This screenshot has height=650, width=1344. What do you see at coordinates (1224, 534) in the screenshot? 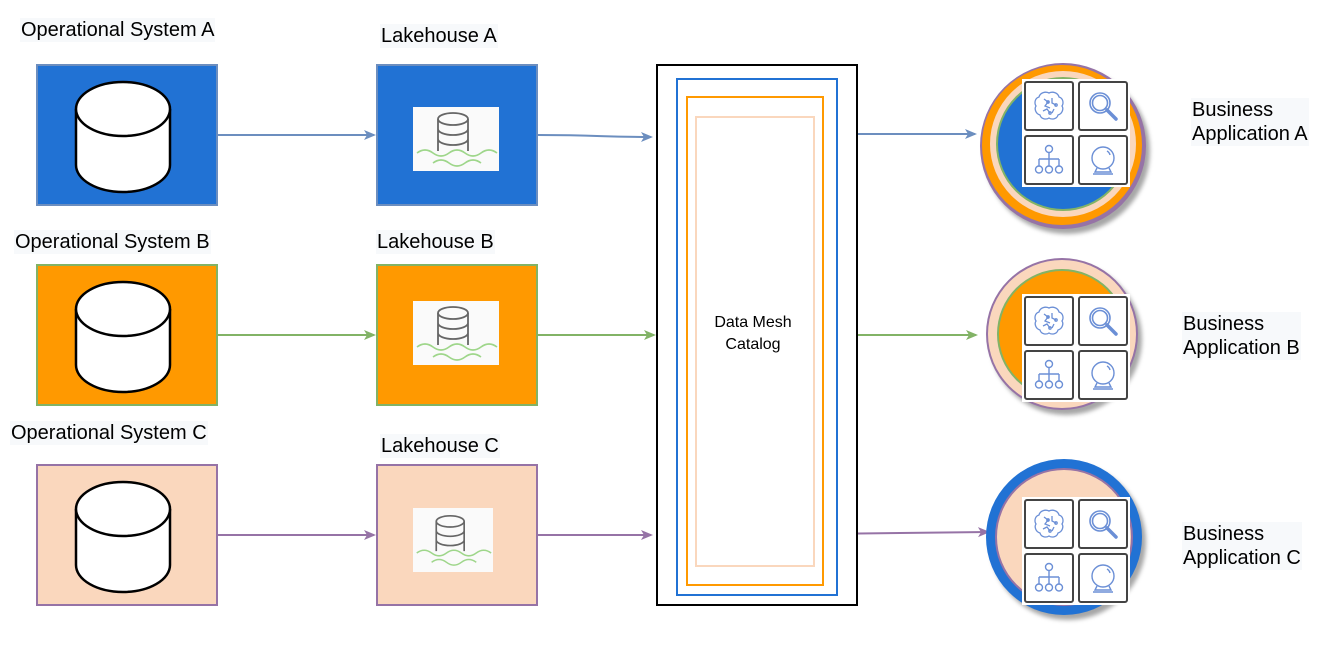
I see `business-app-c-label-line1: Business` at bounding box center [1224, 534].